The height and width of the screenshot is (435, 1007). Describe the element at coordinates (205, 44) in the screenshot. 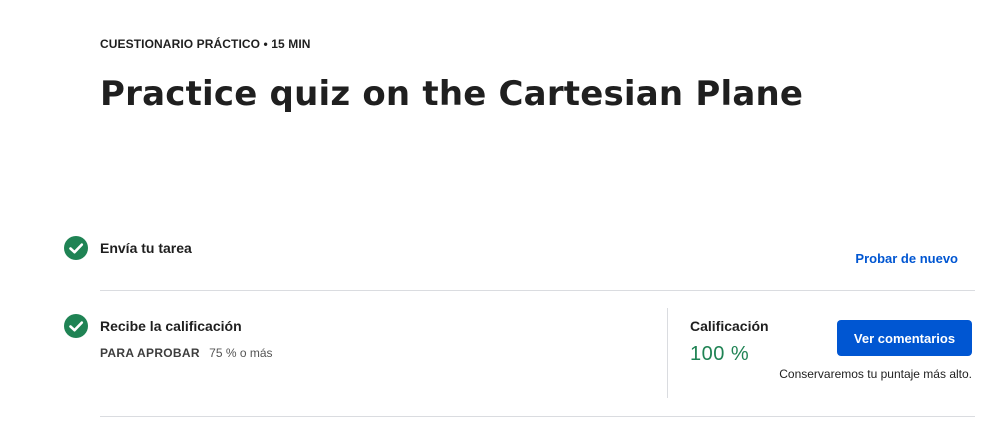

I see `quiz-meta: CUESTIONARIO PRÁCTICO • 15 MIN` at that location.